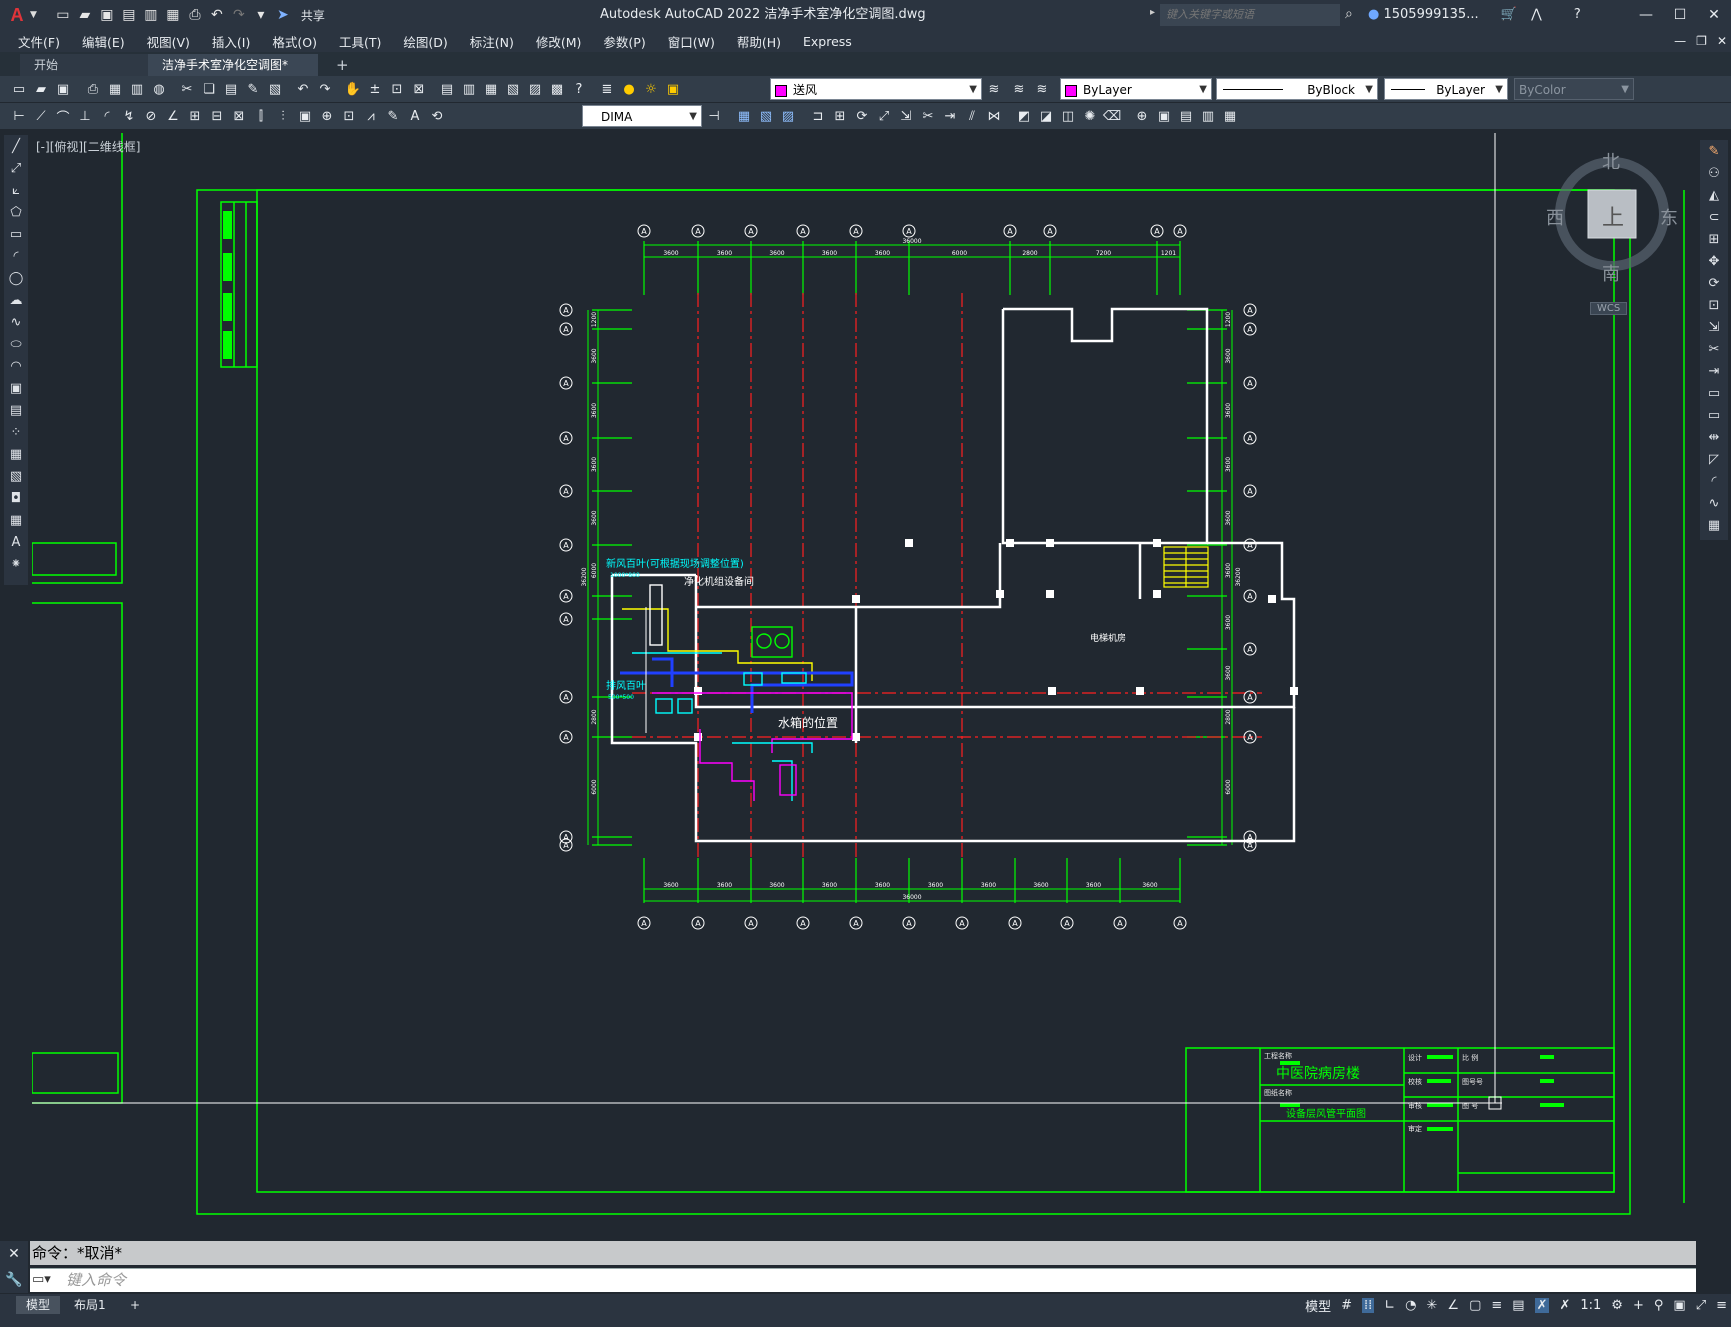 This screenshot has width=1731, height=1327. I want to click on tab-model: 模型, so click(38, 1305).